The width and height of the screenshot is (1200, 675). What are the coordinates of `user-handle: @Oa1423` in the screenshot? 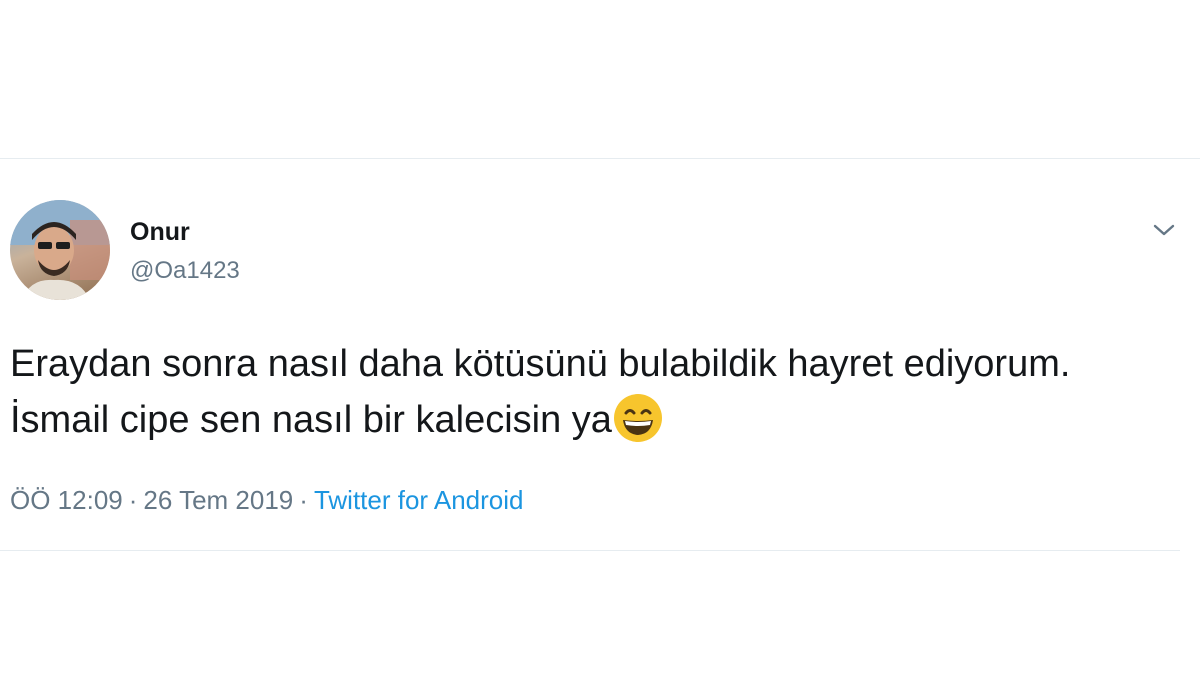 It's located at (185, 271).